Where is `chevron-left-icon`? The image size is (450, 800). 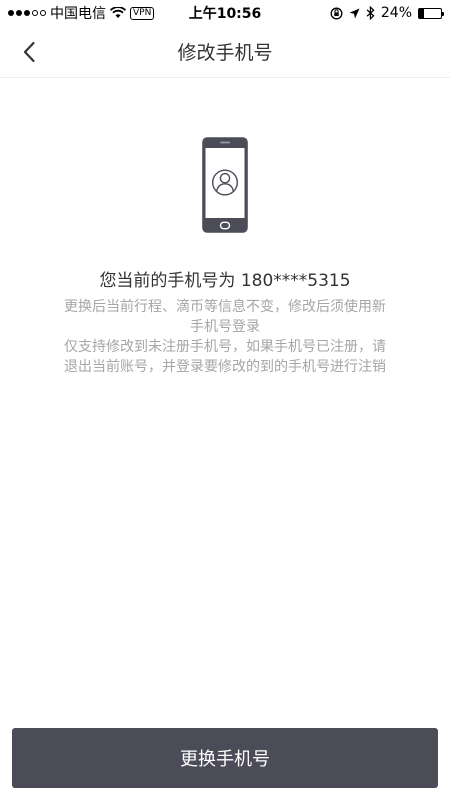 chevron-left-icon is located at coordinates (30, 52).